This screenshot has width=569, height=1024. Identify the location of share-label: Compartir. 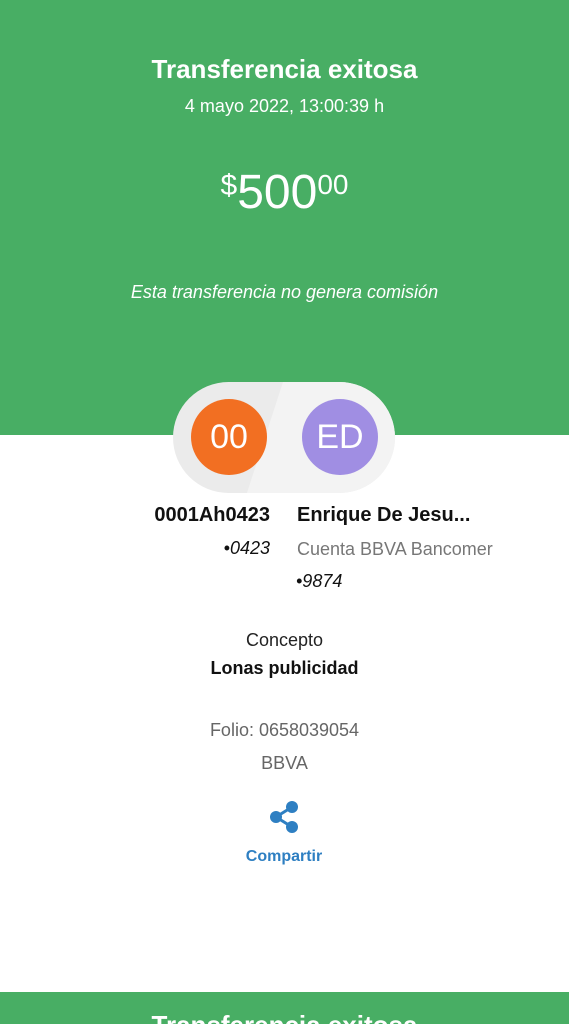
(284, 856).